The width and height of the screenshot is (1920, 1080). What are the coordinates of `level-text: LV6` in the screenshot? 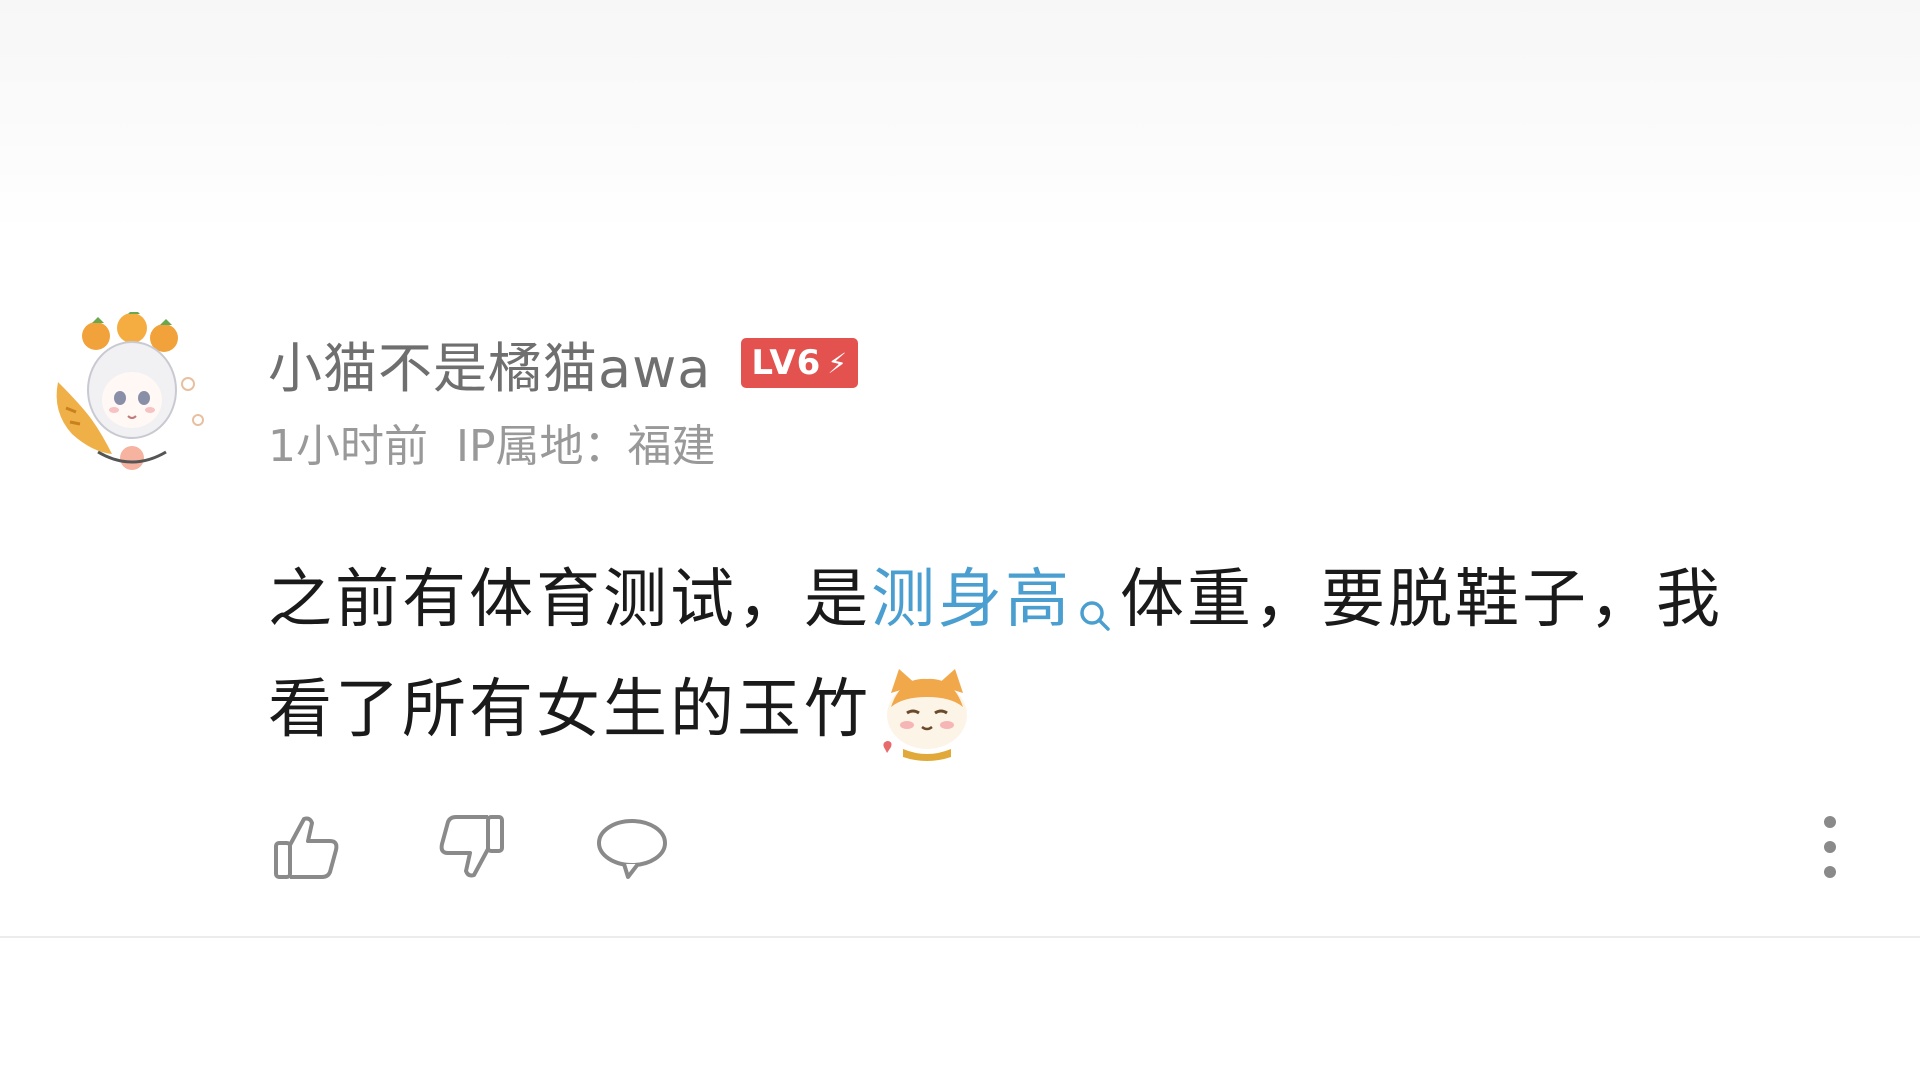 It's located at (786, 363).